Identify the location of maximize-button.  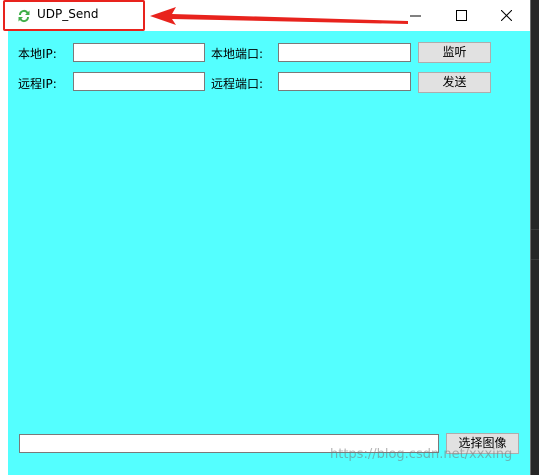
(462, 15).